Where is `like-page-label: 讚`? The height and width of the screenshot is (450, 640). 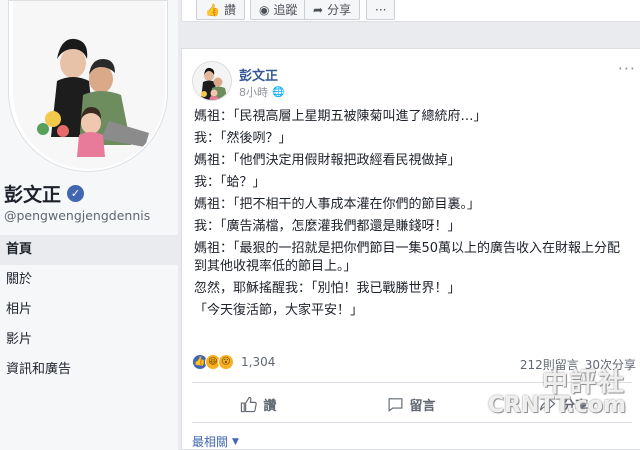 like-page-label: 讚 is located at coordinates (229, 10).